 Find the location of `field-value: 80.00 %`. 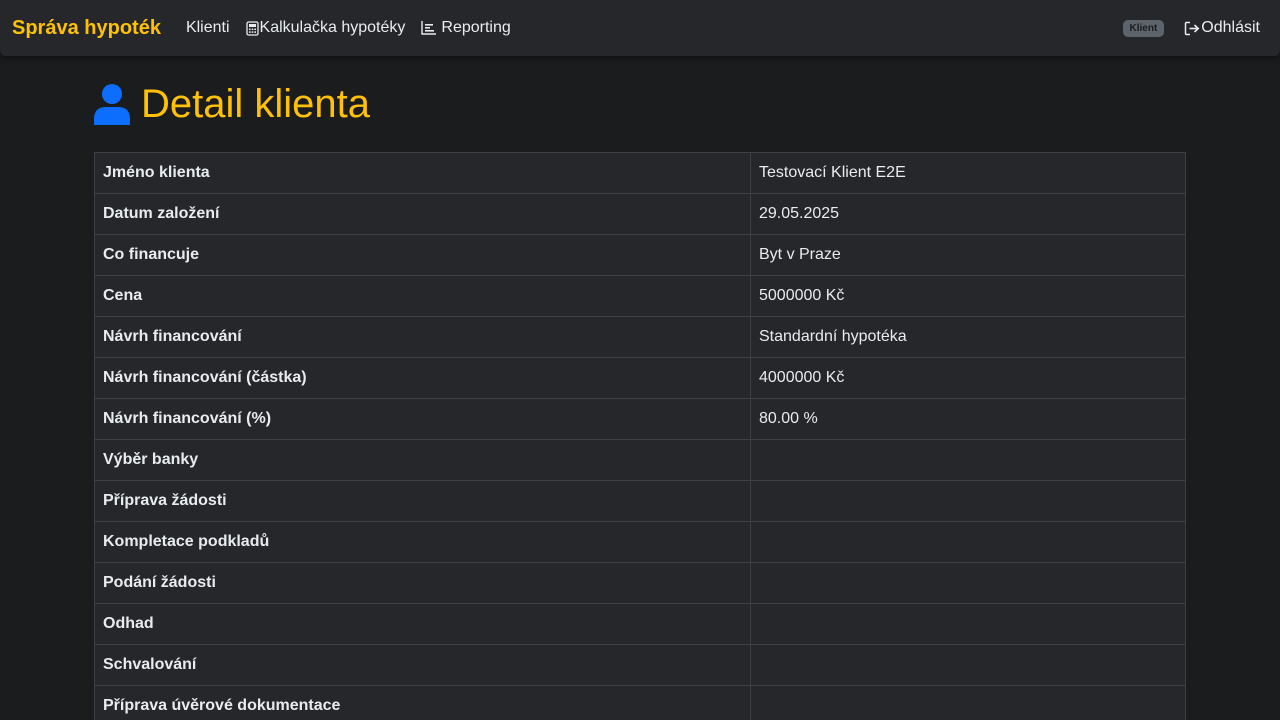

field-value: 80.00 % is located at coordinates (968, 419).